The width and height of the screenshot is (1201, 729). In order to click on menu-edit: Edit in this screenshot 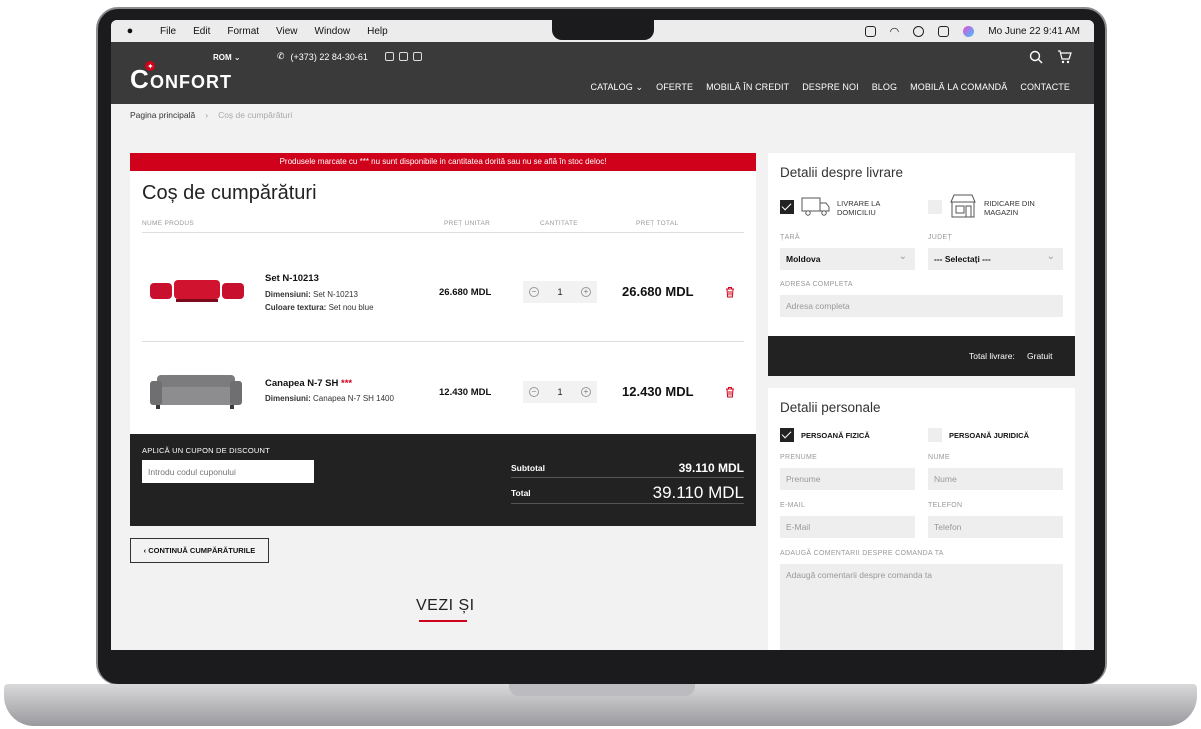, I will do `click(201, 31)`.